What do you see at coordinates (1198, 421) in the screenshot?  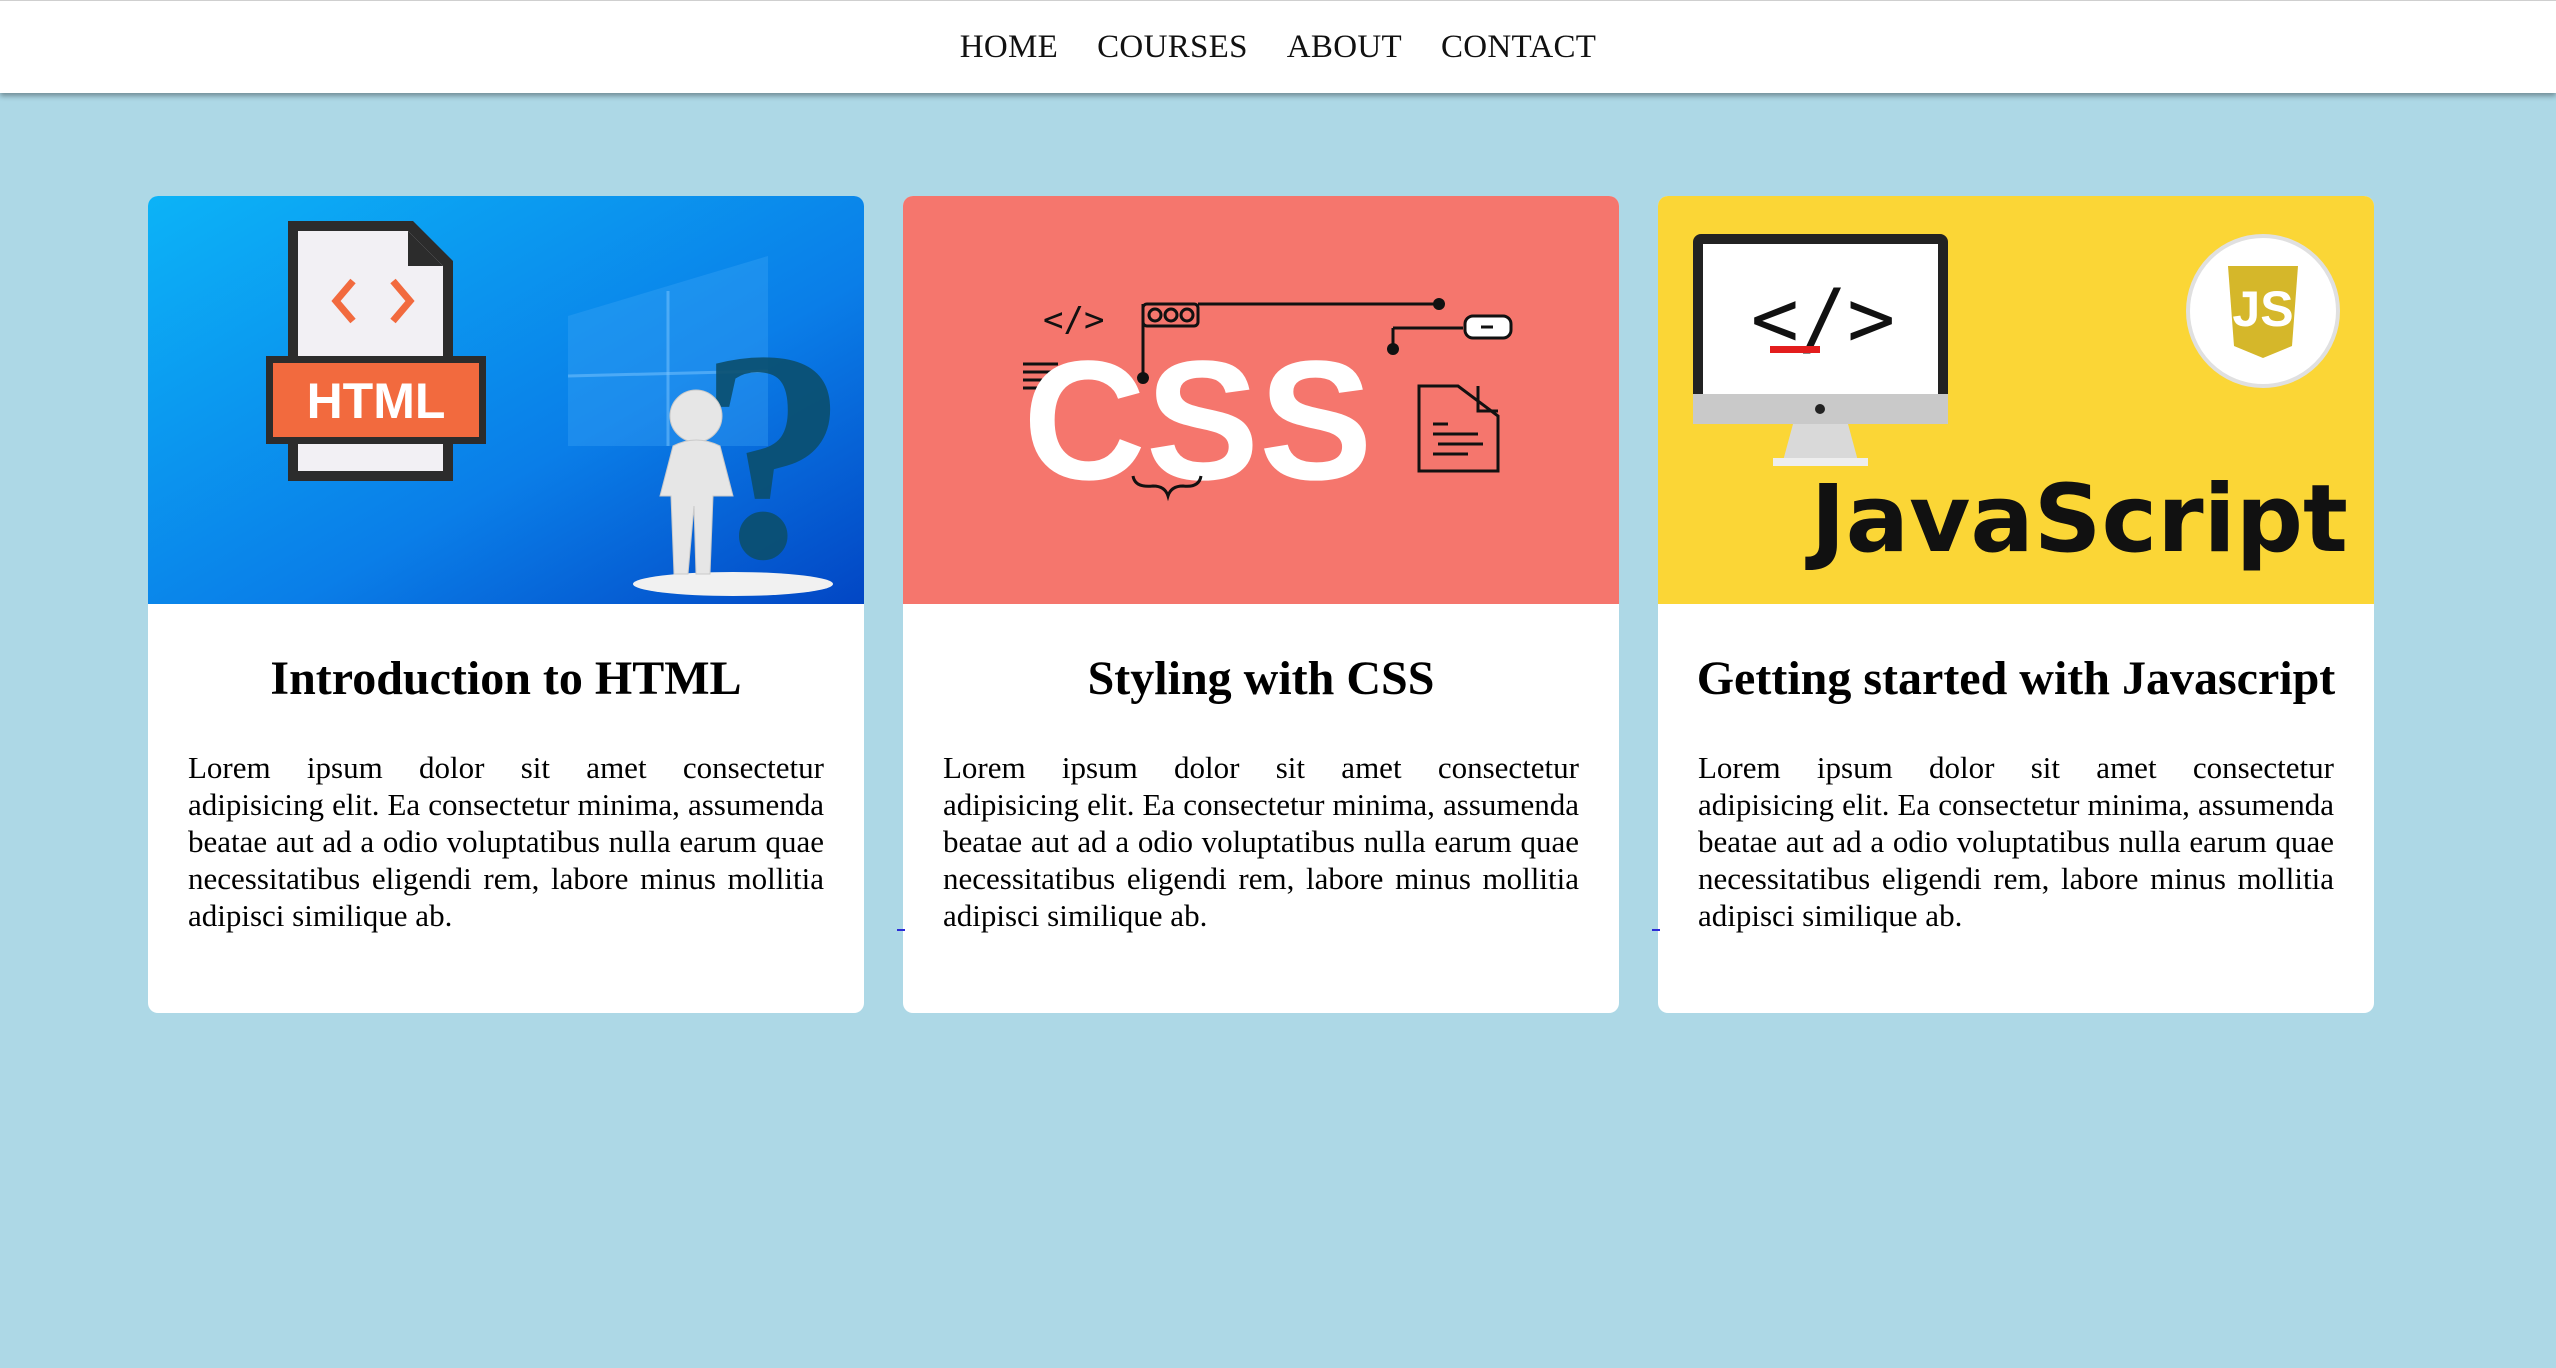 I see `svg-text: CSS` at bounding box center [1198, 421].